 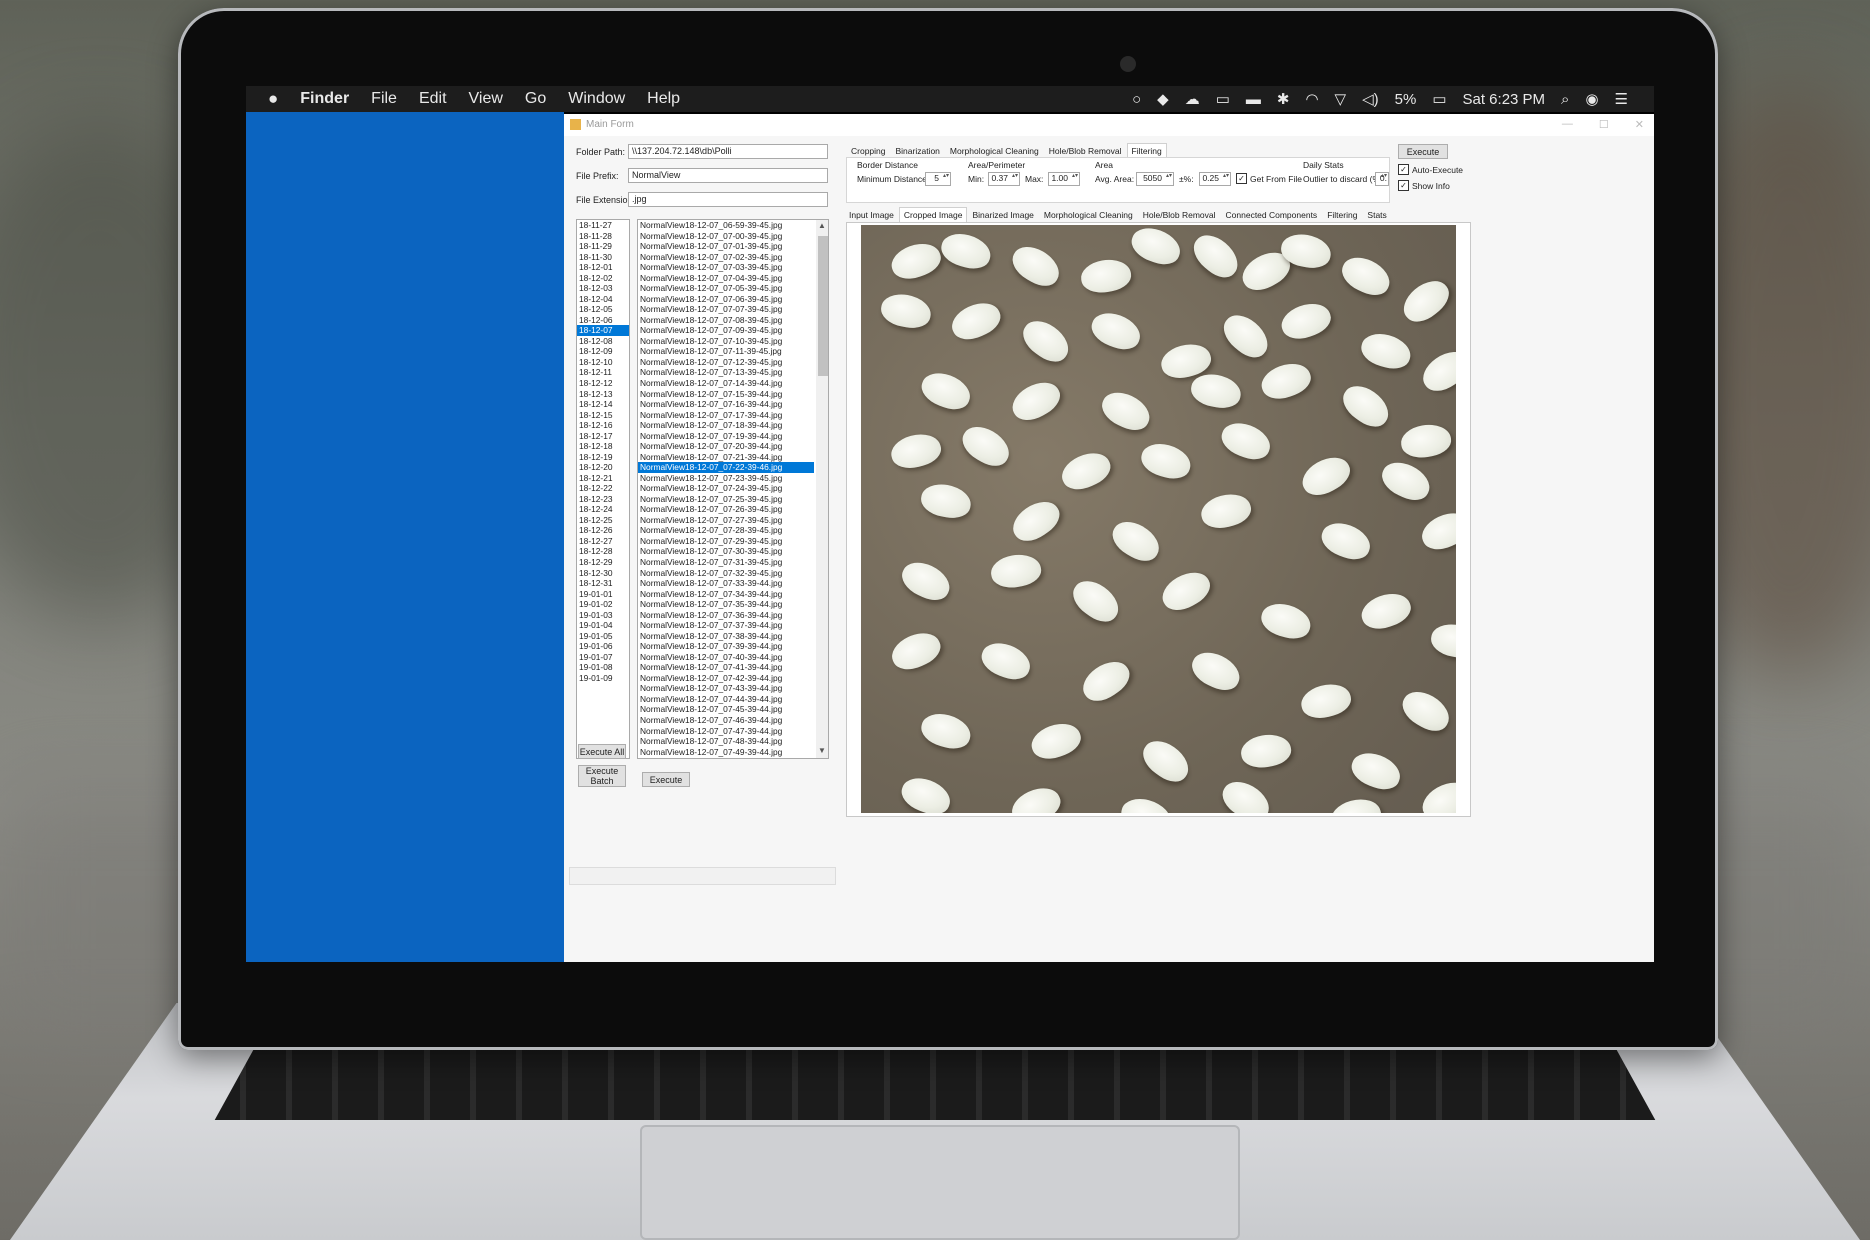 I want to click on file-list-item: NormalView18-12-07_07-42-39-44.jpg, so click(x=726, y=678).